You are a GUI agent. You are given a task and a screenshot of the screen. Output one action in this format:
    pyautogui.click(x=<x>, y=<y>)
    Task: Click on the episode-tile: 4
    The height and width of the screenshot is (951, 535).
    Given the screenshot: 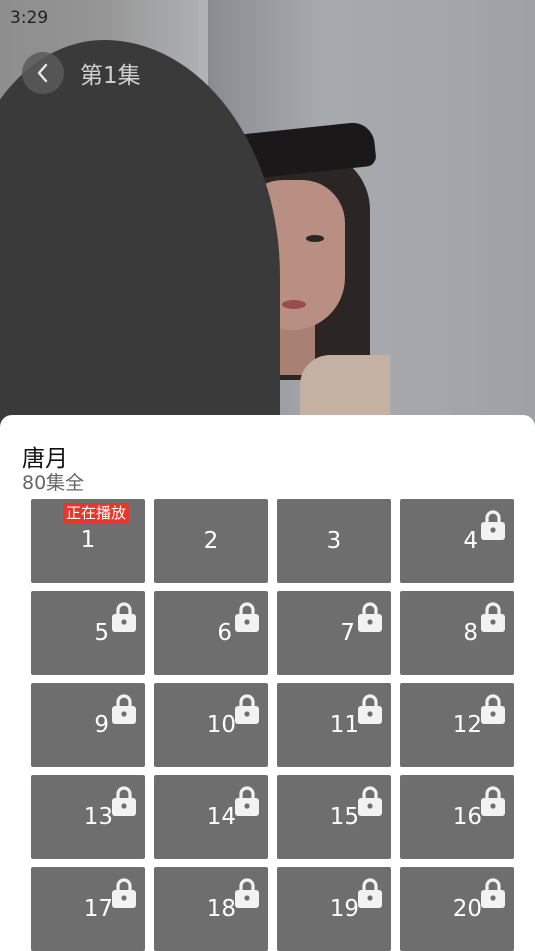 What is the action you would take?
    pyautogui.click(x=457, y=541)
    